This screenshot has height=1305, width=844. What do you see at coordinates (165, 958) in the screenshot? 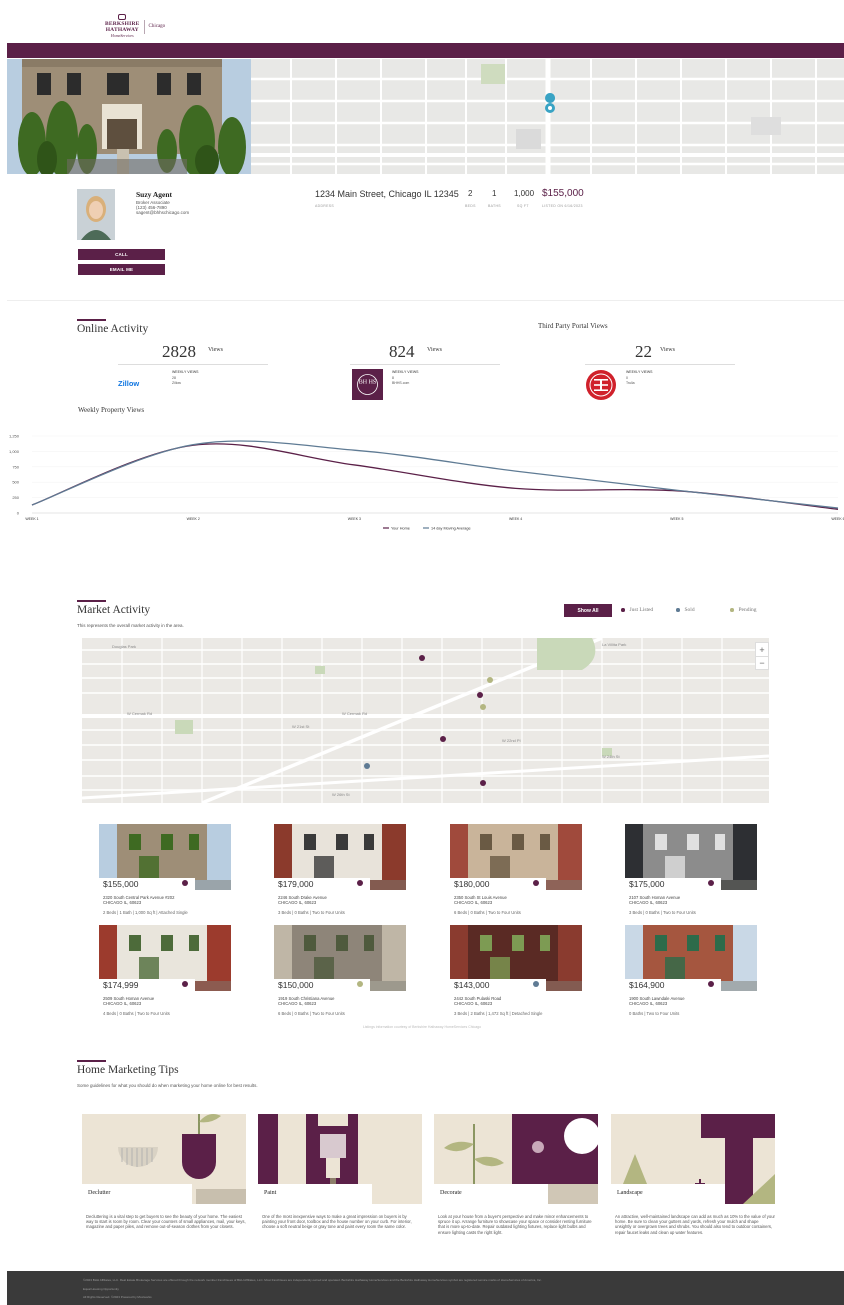
I see `listing-photo: $174,999` at bounding box center [165, 958].